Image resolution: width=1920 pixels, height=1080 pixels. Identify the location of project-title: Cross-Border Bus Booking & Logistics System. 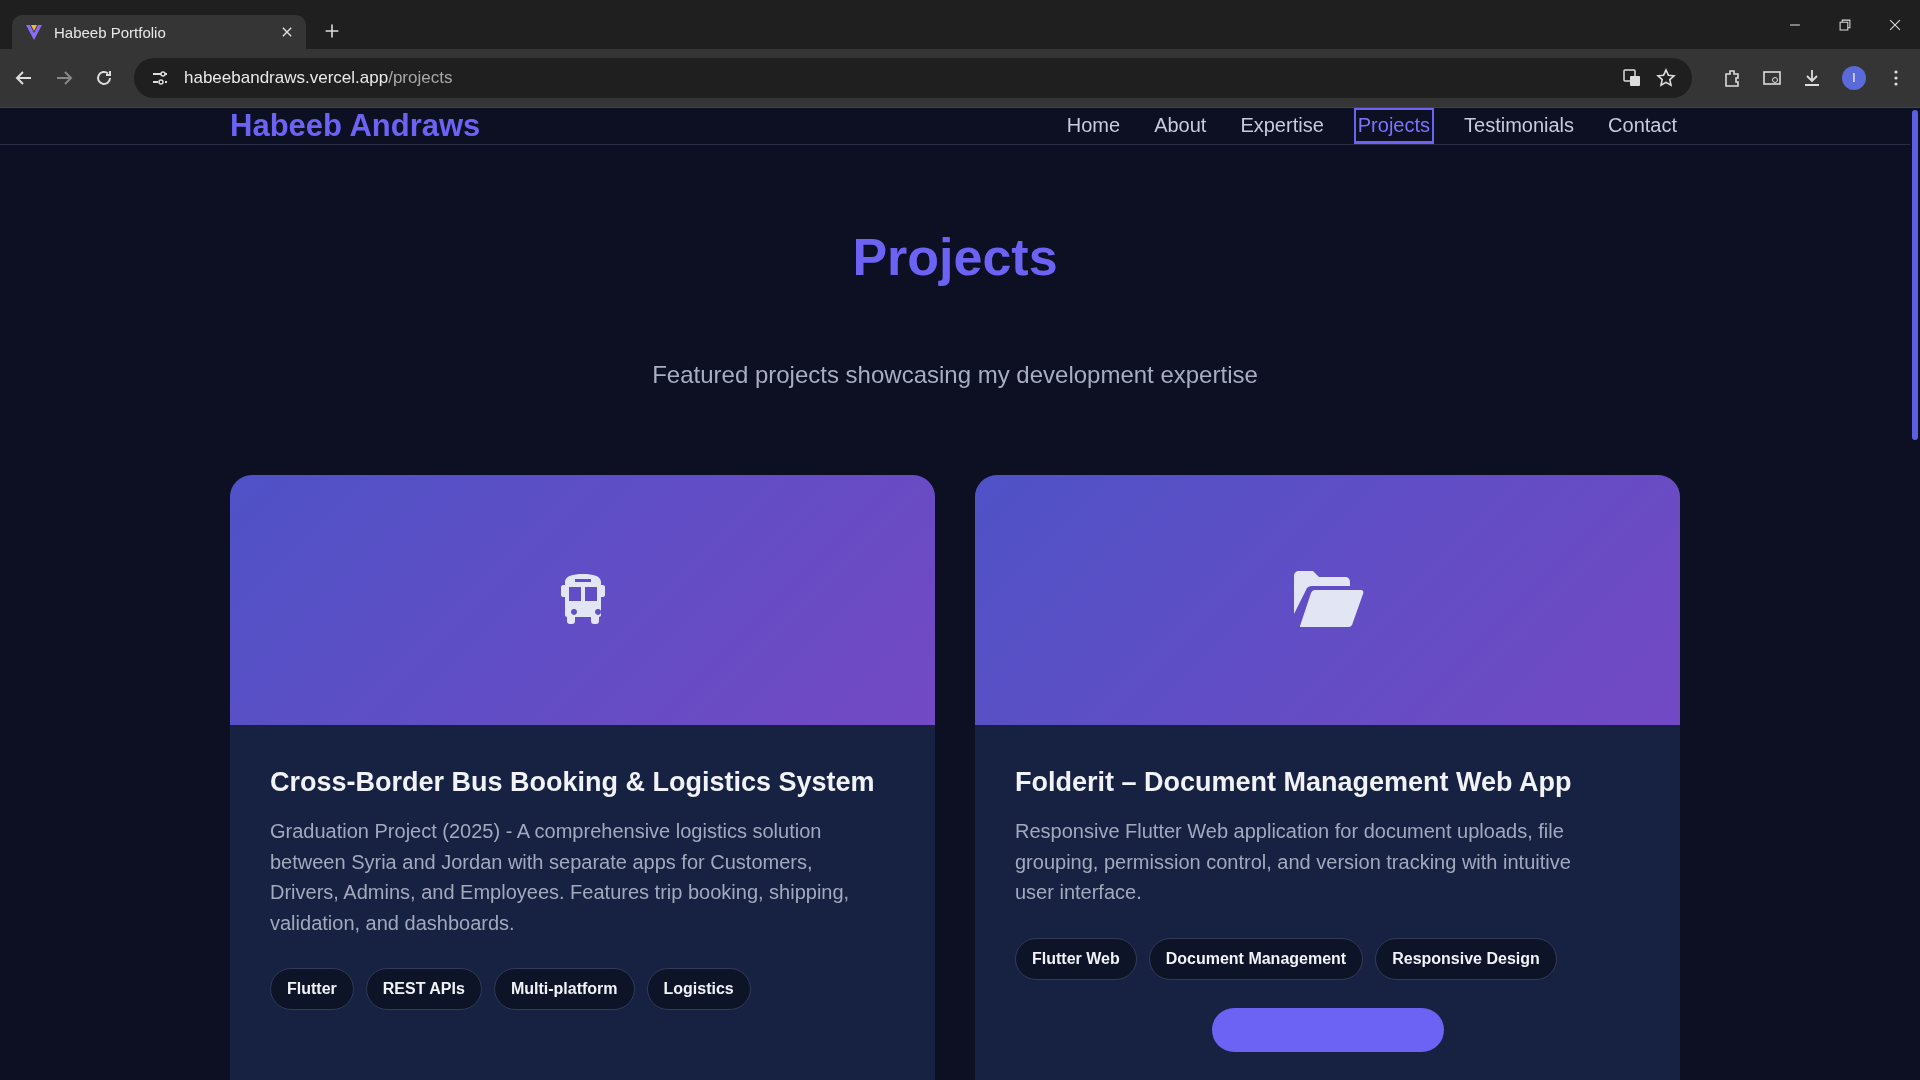
(573, 782).